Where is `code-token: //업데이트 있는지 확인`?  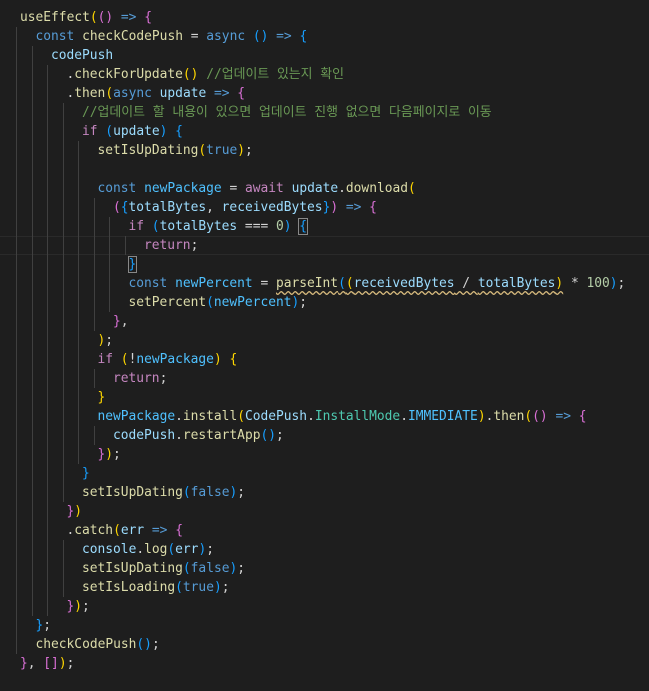 code-token: //업데이트 있는지 확인 is located at coordinates (275, 74).